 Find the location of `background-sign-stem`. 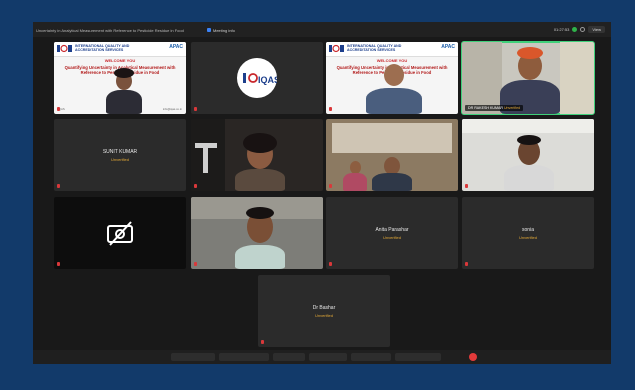

background-sign-stem is located at coordinates (205, 158).